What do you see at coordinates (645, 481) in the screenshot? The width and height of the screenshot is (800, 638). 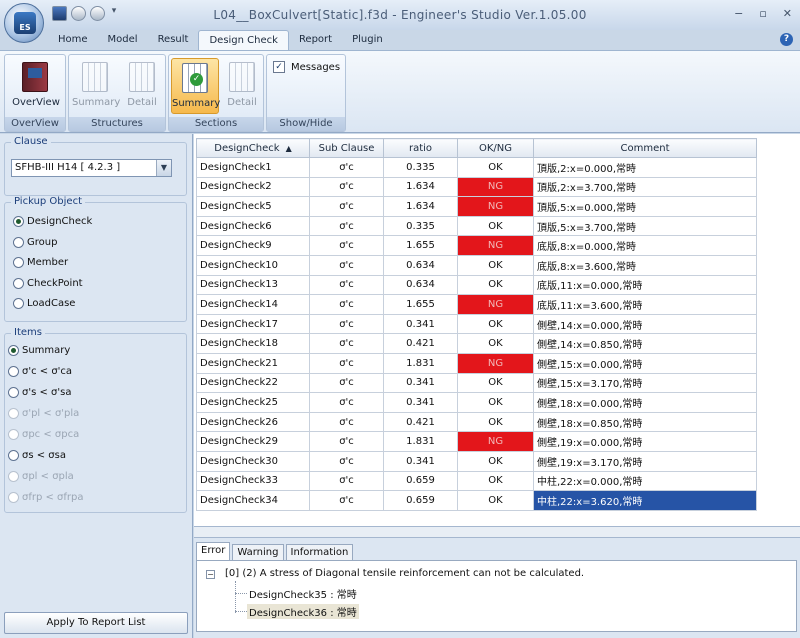 I see `comment-cell: 中柱,22:x=0.000,常時` at bounding box center [645, 481].